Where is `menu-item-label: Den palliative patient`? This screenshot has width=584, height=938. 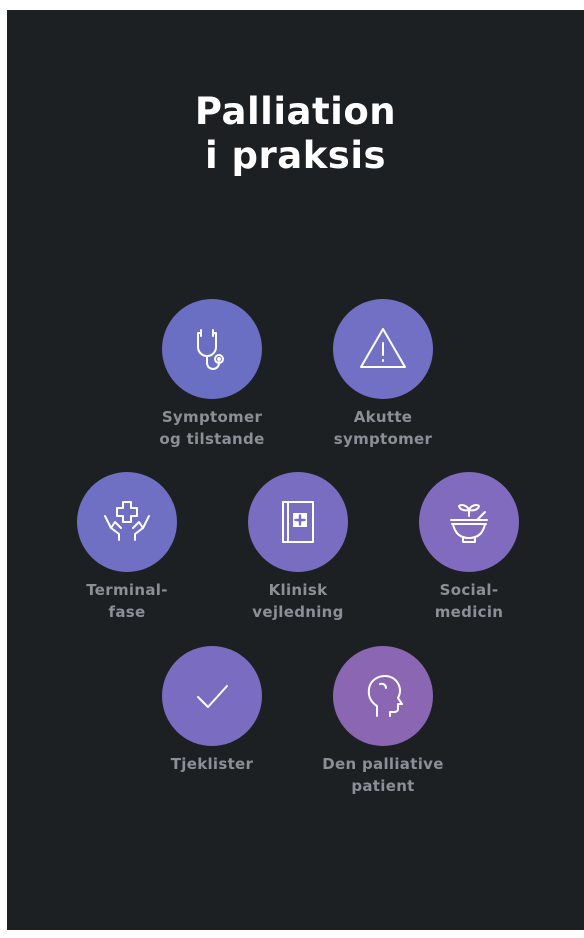
menu-item-label: Den palliative patient is located at coordinates (383, 775).